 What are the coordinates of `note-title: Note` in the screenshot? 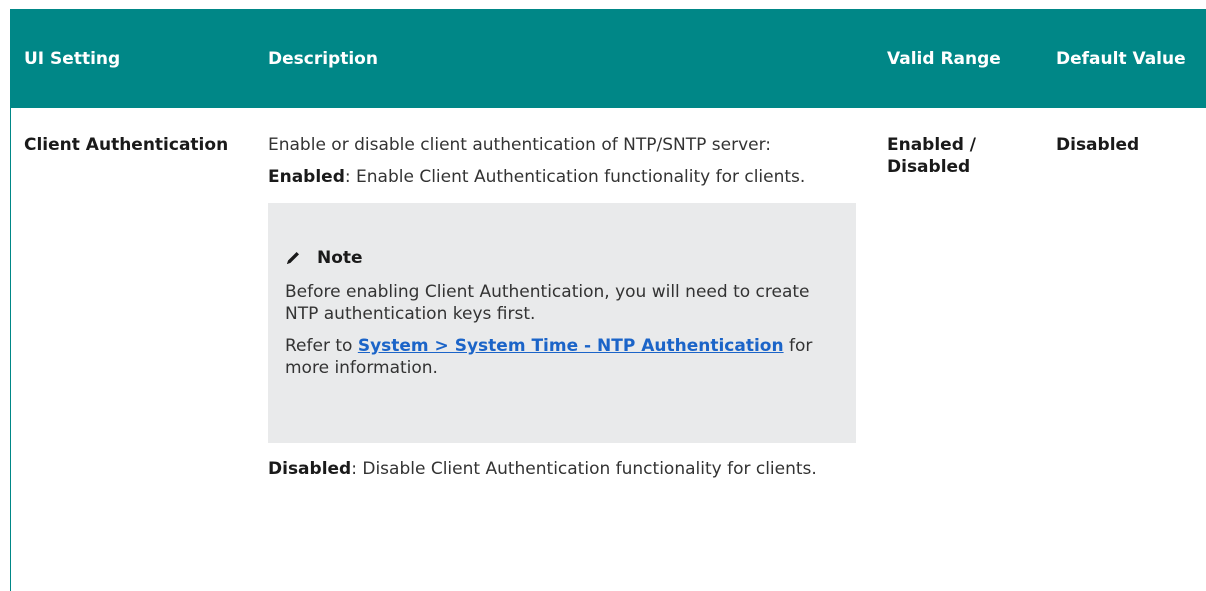 It's located at (340, 258).